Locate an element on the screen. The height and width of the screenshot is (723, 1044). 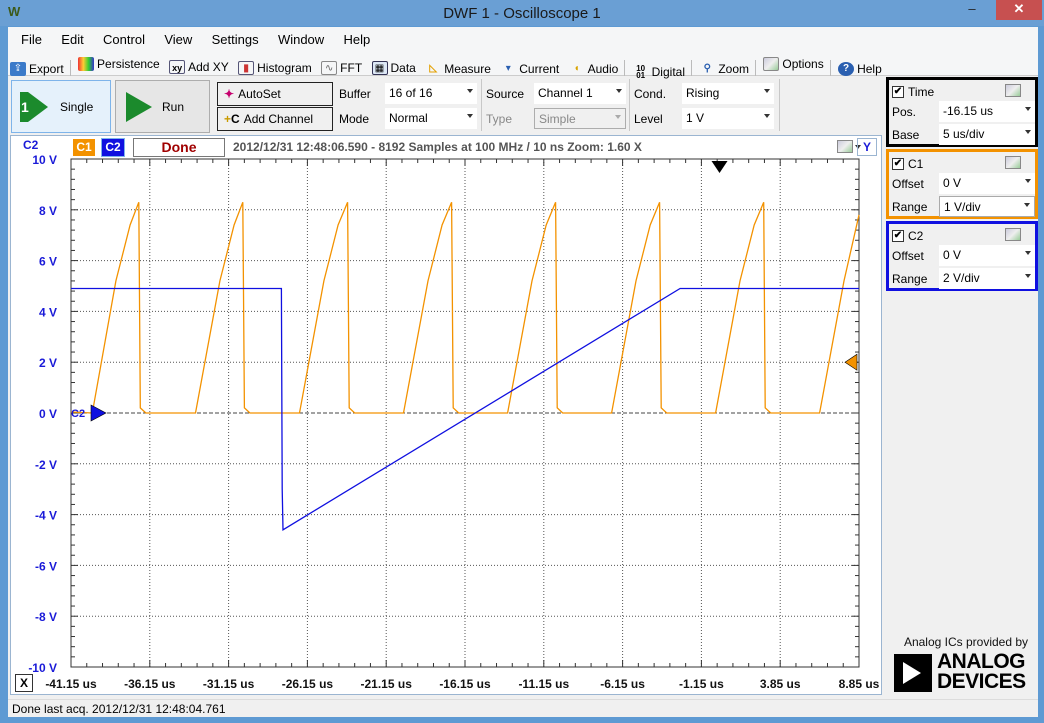
x-tick-label: -26.15 us is located at coordinates (308, 684).